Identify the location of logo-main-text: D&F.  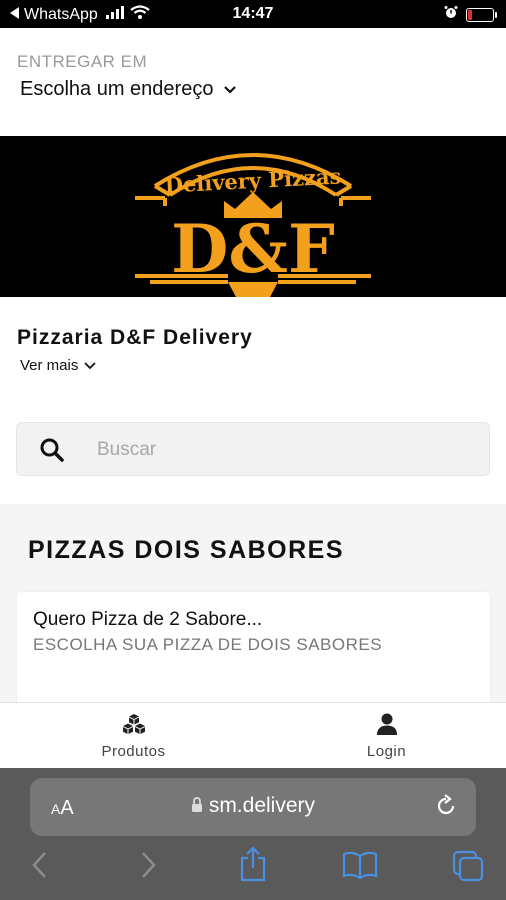
(253, 249).